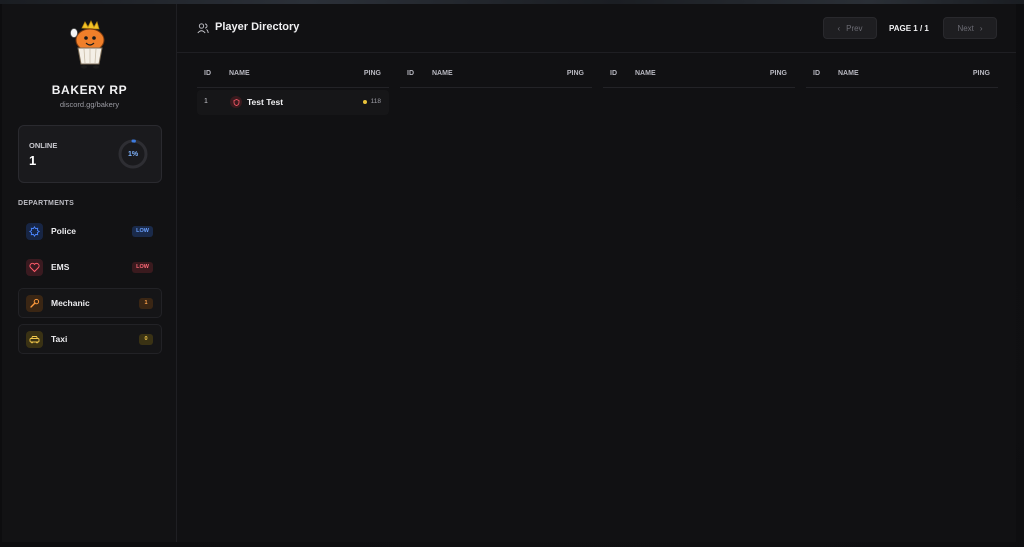 This screenshot has height=547, width=1024. Describe the element at coordinates (496, 77) in the screenshot. I see `table-header-col-2: ID NAME PING` at that location.